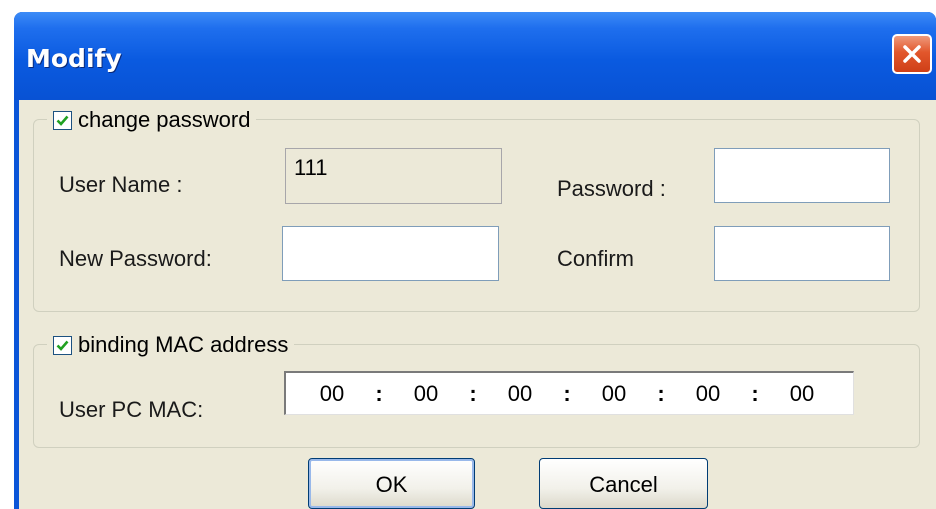  What do you see at coordinates (596, 258) in the screenshot?
I see `confirm-label: Confirm` at bounding box center [596, 258].